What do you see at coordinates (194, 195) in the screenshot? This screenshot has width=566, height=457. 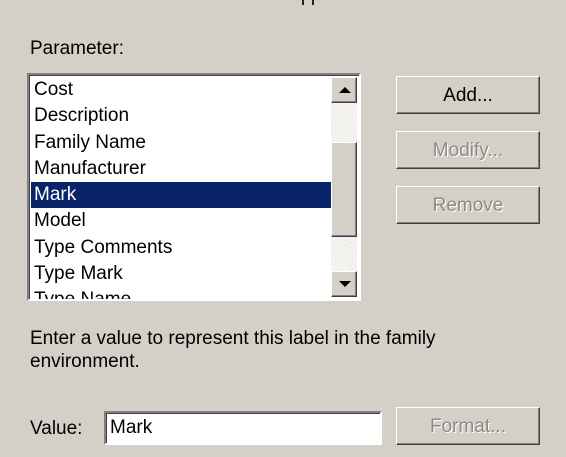 I see `parameter-list-item: Mark` at bounding box center [194, 195].